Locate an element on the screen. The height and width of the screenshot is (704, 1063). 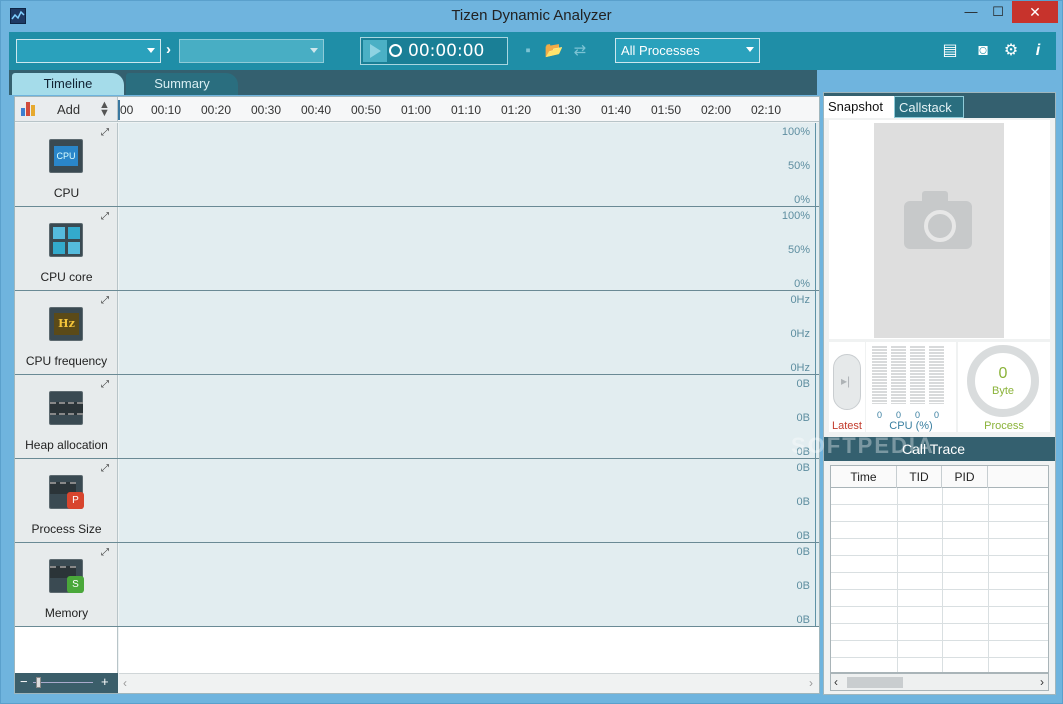
tab-summary: Summary is located at coordinates (182, 84).